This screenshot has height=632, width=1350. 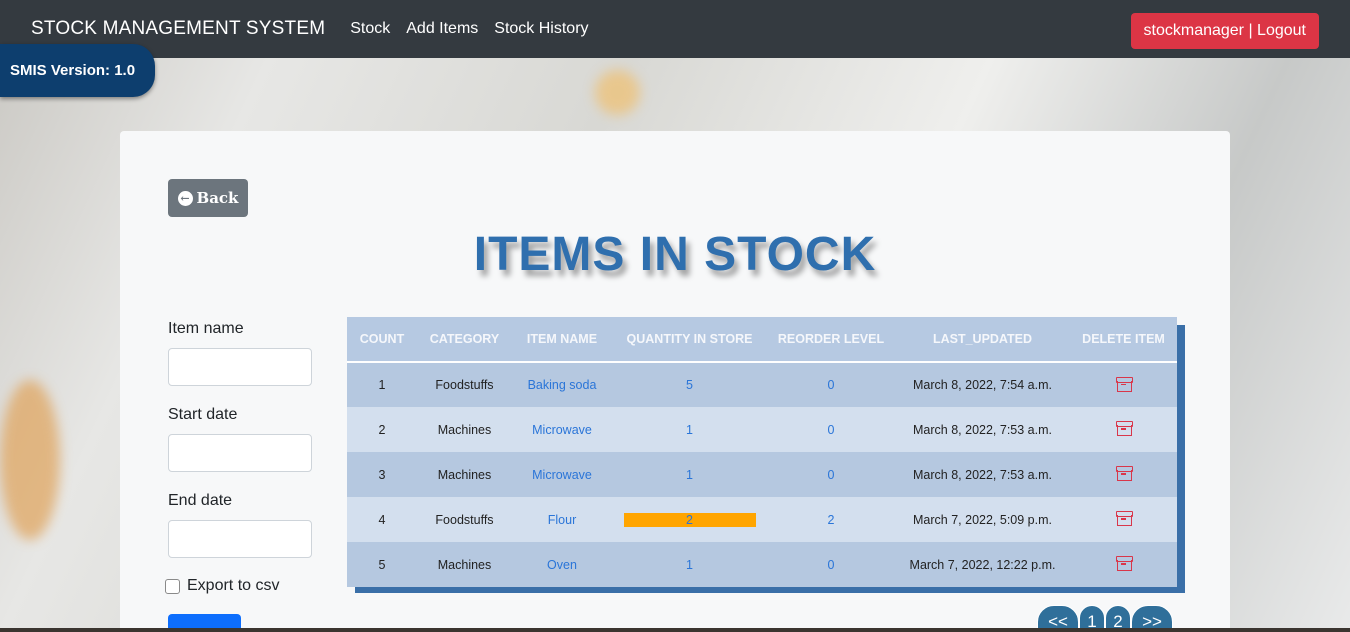 I want to click on header-reorder-level: REORDER LEVEL, so click(x=831, y=340).